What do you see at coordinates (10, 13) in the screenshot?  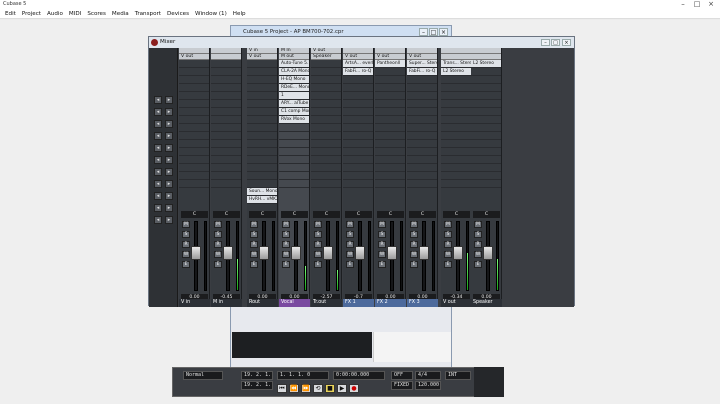 I see `menu-item: Edit` at bounding box center [10, 13].